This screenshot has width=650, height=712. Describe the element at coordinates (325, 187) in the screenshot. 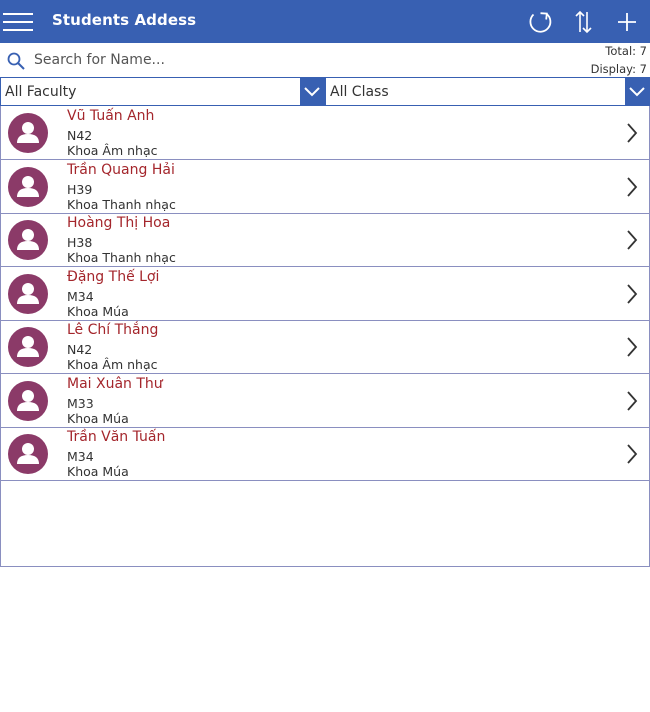

I see `student-row: Trần Quang Hải H39 Khoa Thanh nhạc` at that location.